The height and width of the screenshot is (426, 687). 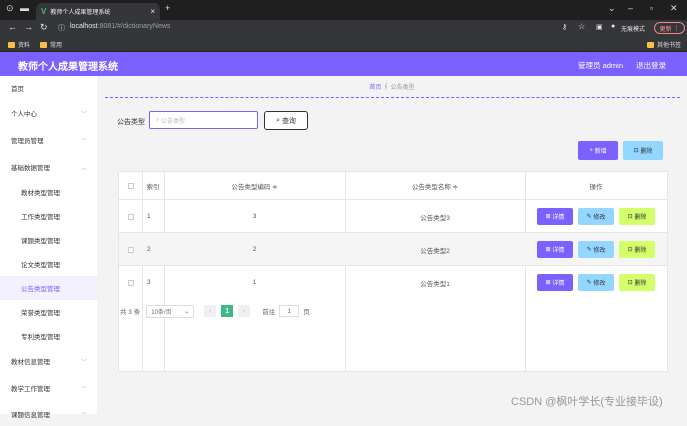 I want to click on goto-prefix: 前往, so click(x=269, y=312).